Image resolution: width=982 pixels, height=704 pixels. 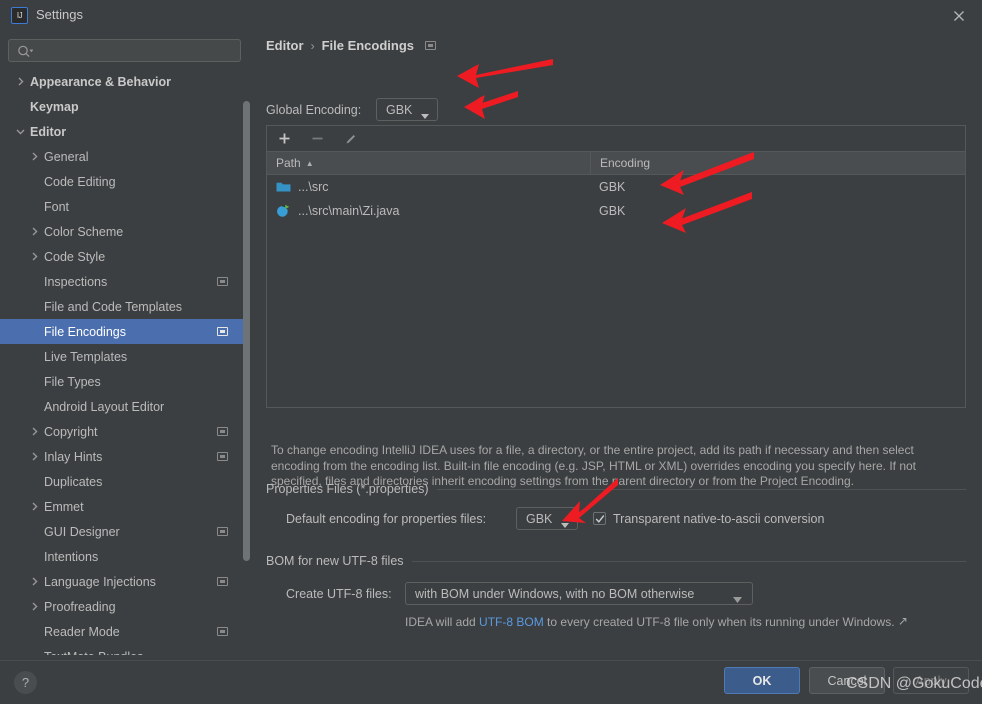 What do you see at coordinates (125, 531) in the screenshot?
I see `sidebar-item-gui-designer: GUI Designer` at bounding box center [125, 531].